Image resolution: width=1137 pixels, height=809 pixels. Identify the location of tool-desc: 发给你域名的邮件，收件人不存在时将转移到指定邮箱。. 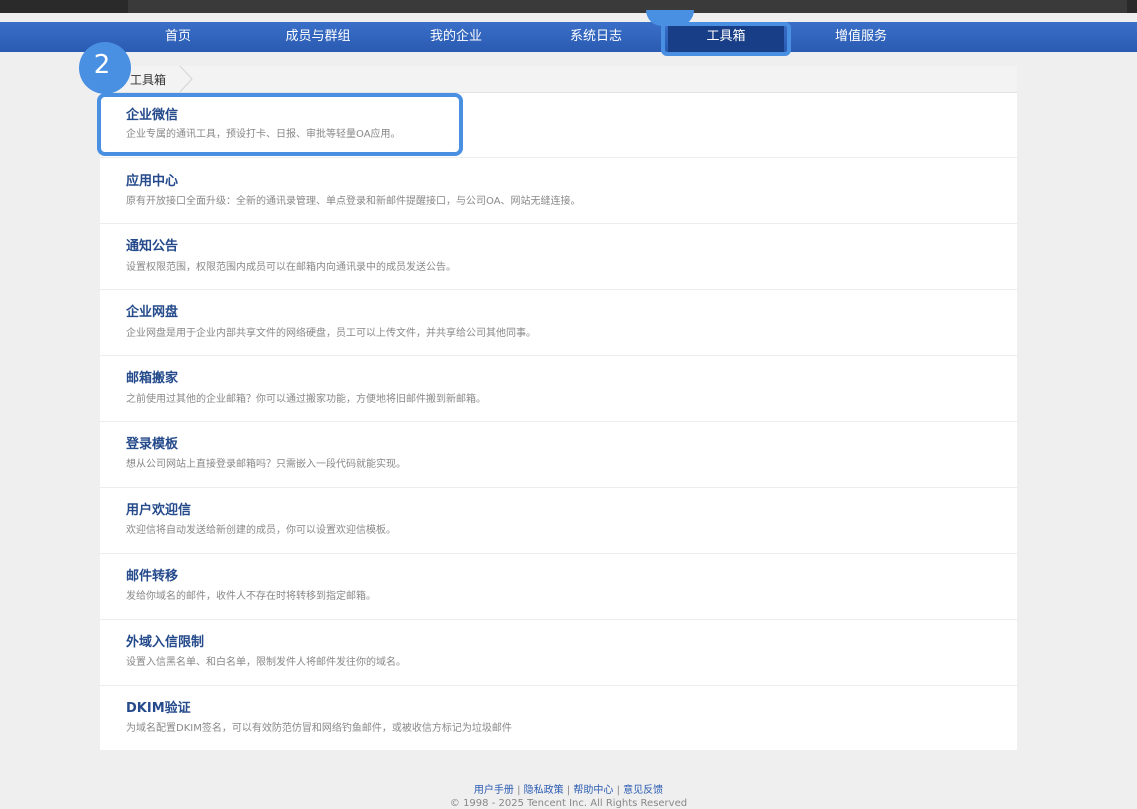
(251, 596).